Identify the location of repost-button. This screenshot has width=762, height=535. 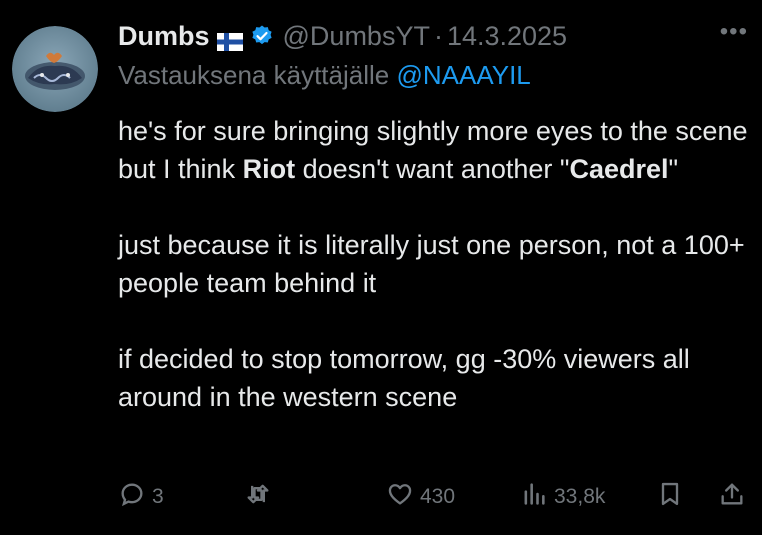
(261, 497).